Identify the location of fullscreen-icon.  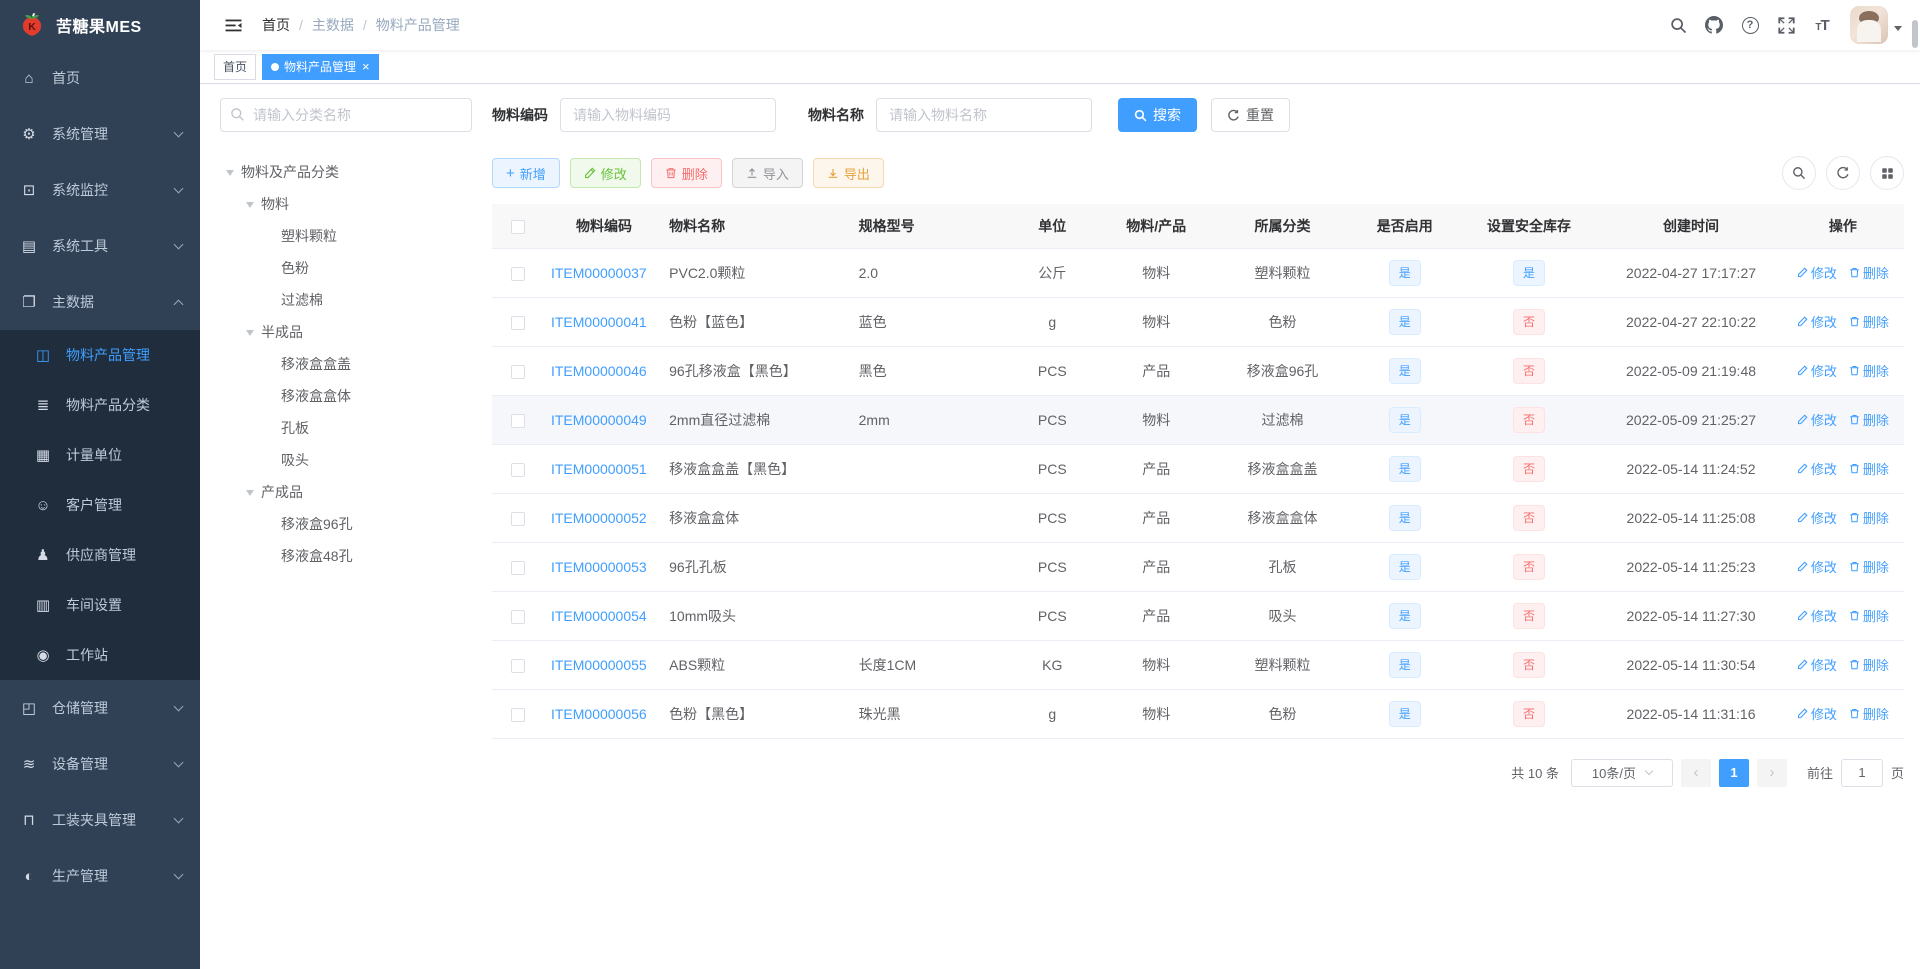
(1786, 25).